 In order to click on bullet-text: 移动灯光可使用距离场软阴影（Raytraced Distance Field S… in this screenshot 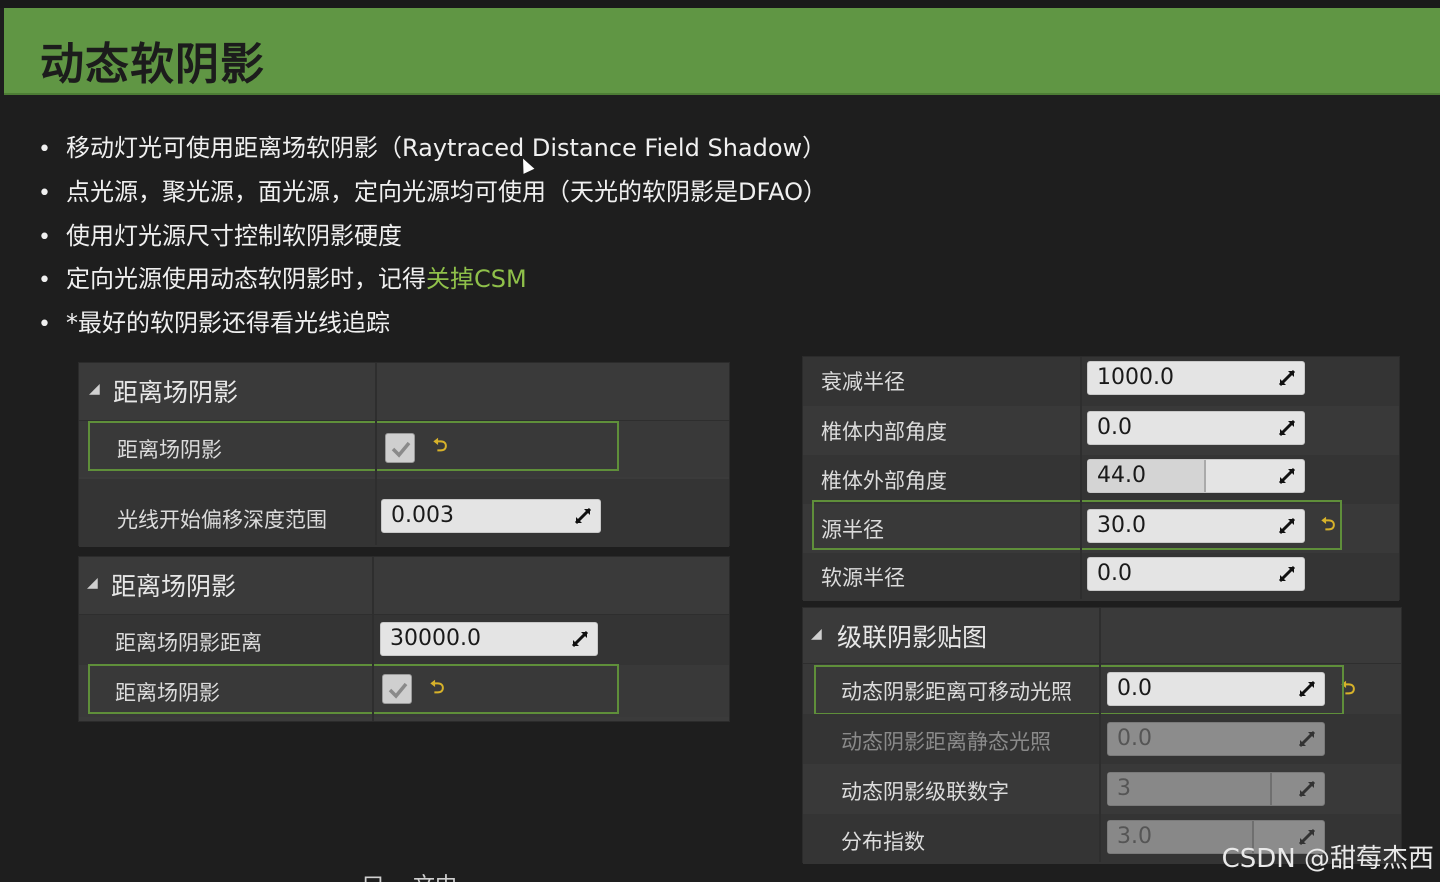, I will do `click(446, 148)`.